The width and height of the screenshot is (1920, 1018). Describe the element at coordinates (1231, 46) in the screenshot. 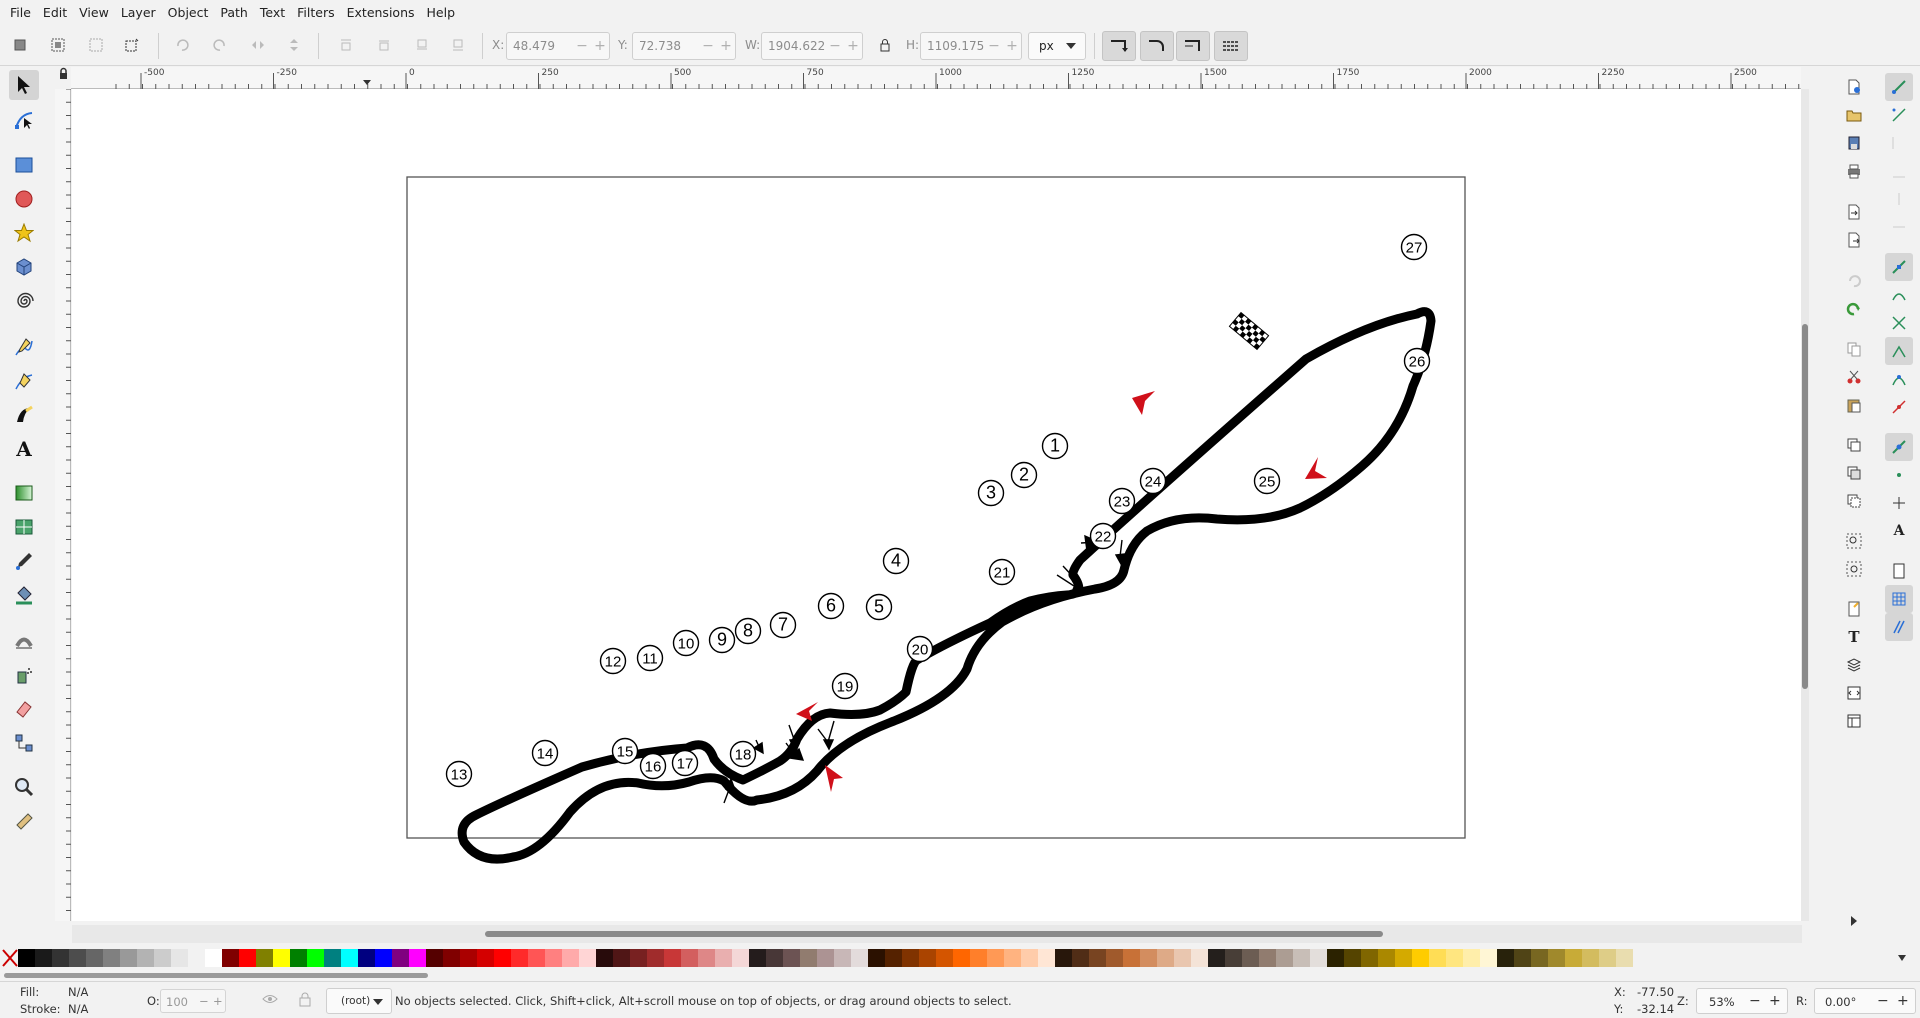

I see `move-patterns-icon` at that location.